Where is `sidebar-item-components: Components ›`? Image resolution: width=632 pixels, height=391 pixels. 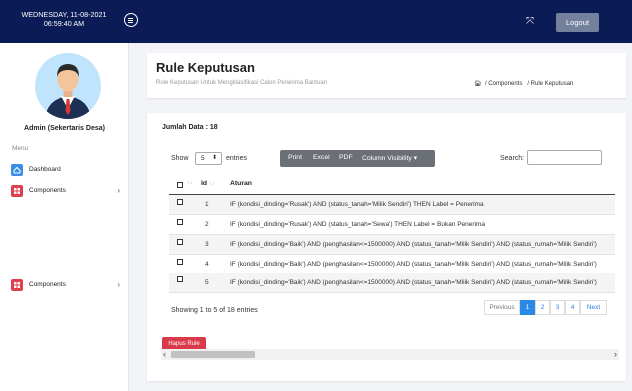
sidebar-item-components: Components › is located at coordinates (68, 191).